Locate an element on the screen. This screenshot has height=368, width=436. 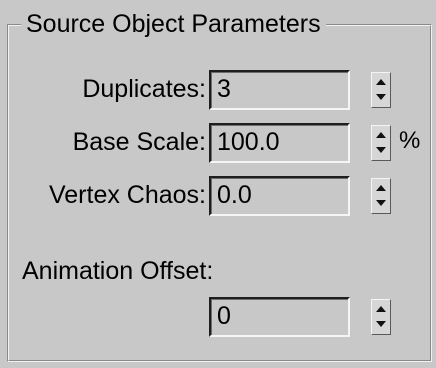
duplicates-spinner is located at coordinates (381, 90).